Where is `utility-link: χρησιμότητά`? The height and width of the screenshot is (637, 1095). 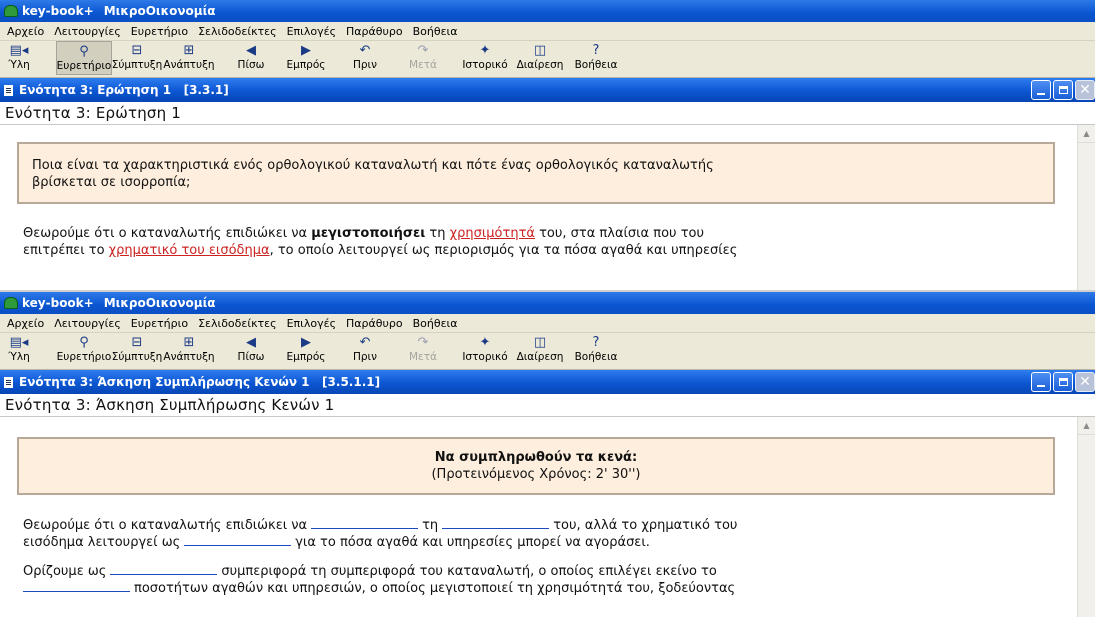
utility-link: χρησιμότητά is located at coordinates (492, 233).